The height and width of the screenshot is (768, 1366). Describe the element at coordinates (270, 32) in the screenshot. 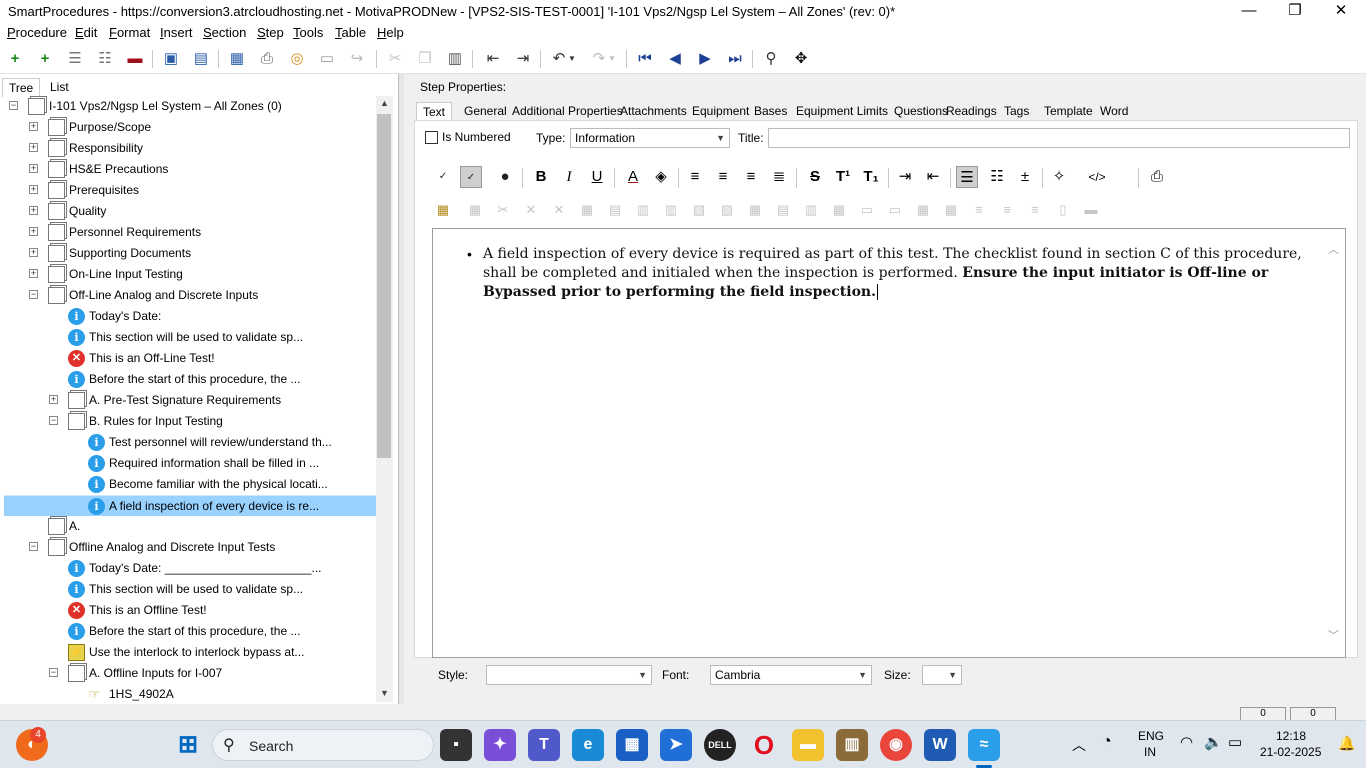

I see `menu-step: Step` at that location.